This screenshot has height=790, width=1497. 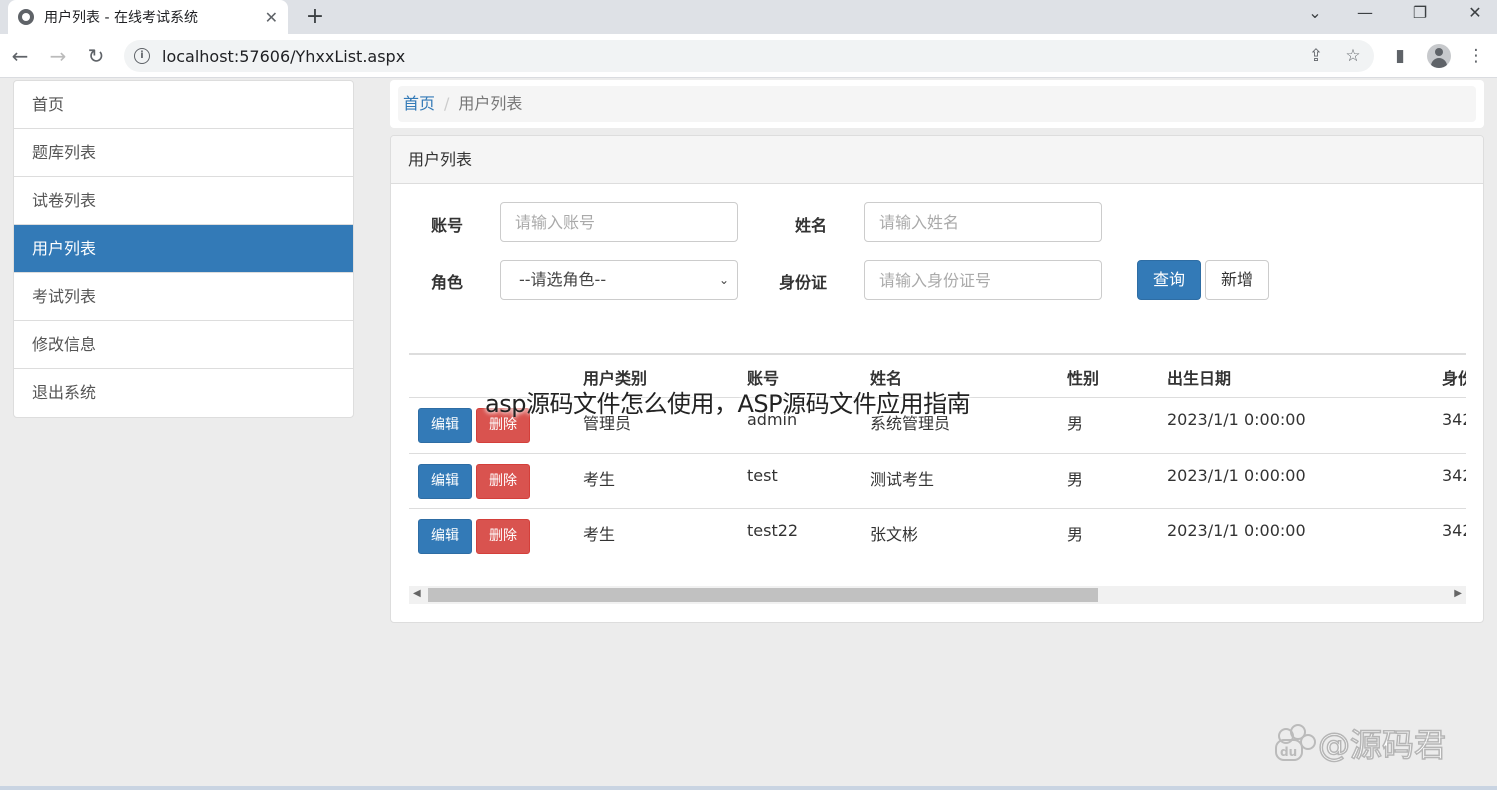 What do you see at coordinates (447, 282) in the screenshot?
I see `role-label: 角色` at bounding box center [447, 282].